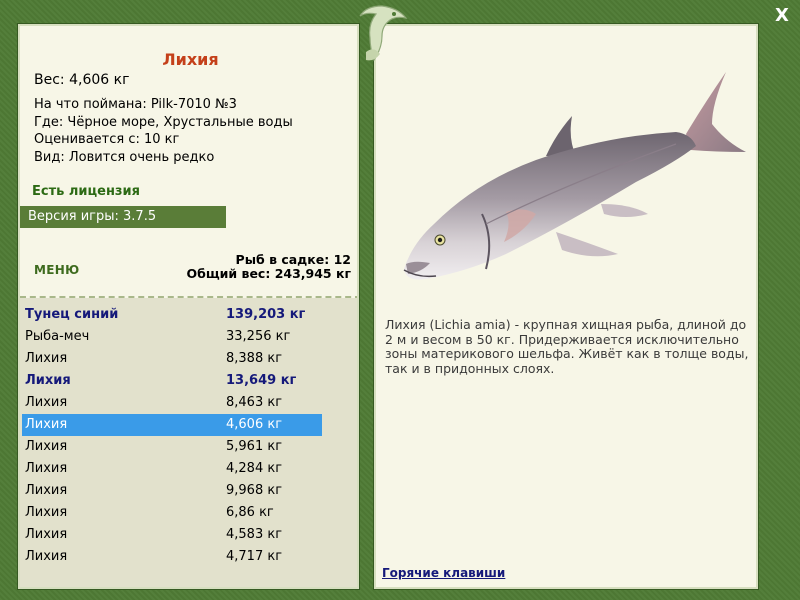 The image size is (800, 600). Describe the element at coordinates (261, 380) in the screenshot. I see `catch-weight: 13,649 кг` at that location.